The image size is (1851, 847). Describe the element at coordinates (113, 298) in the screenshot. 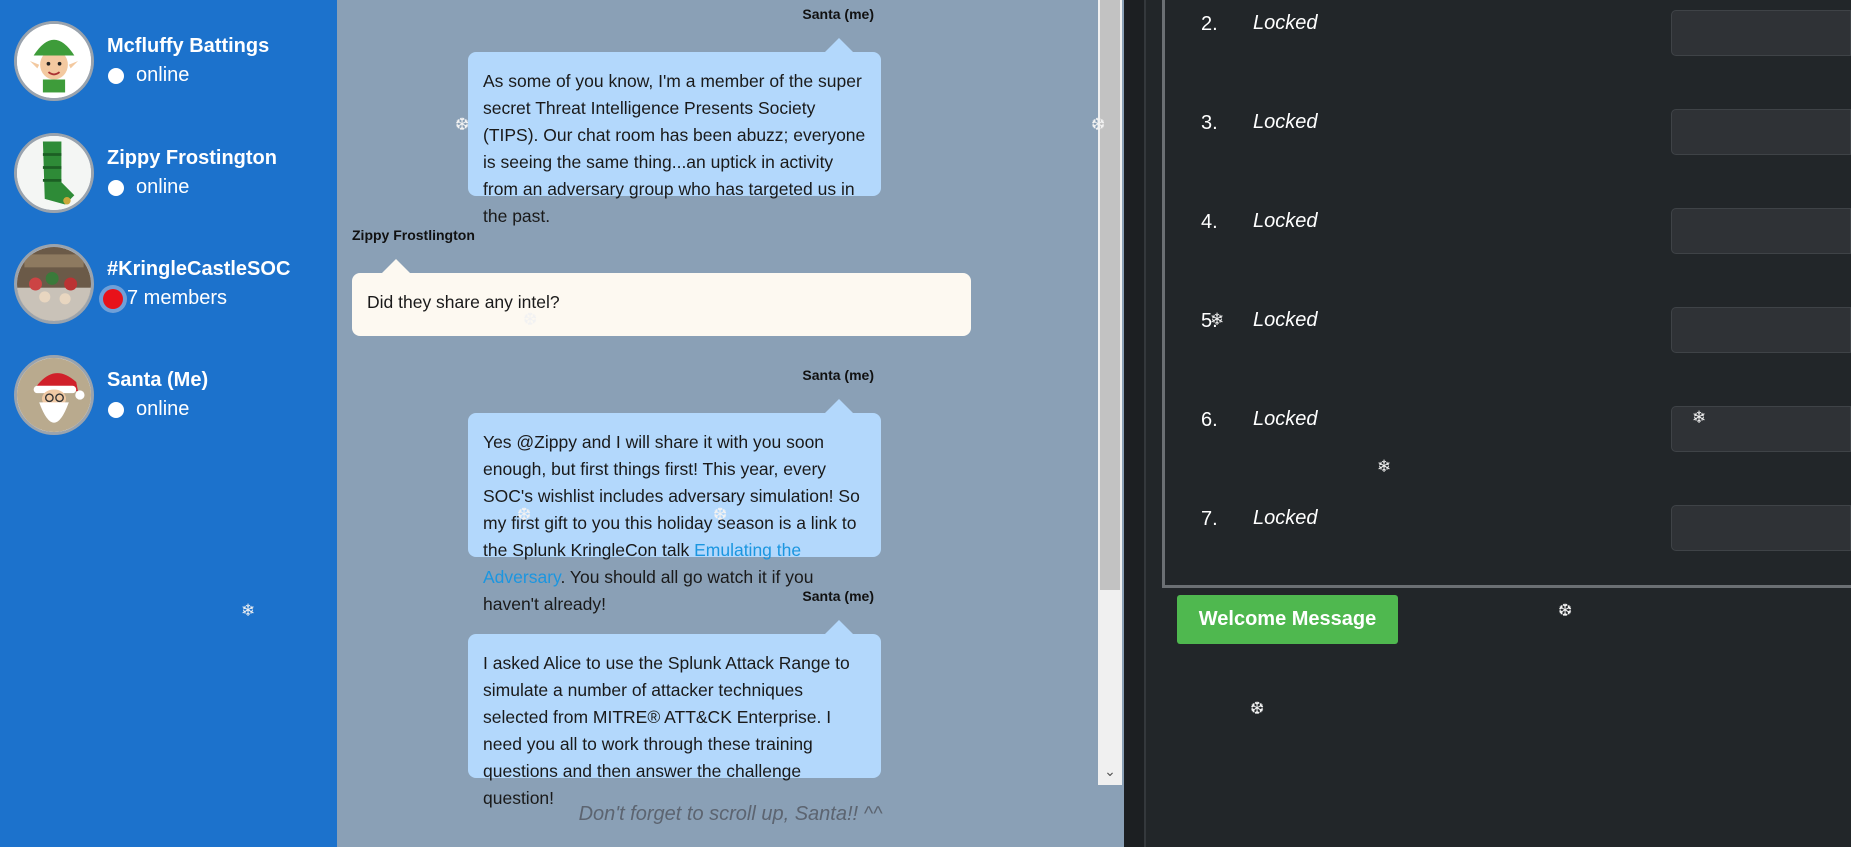

I see `notification-dot-icon` at that location.